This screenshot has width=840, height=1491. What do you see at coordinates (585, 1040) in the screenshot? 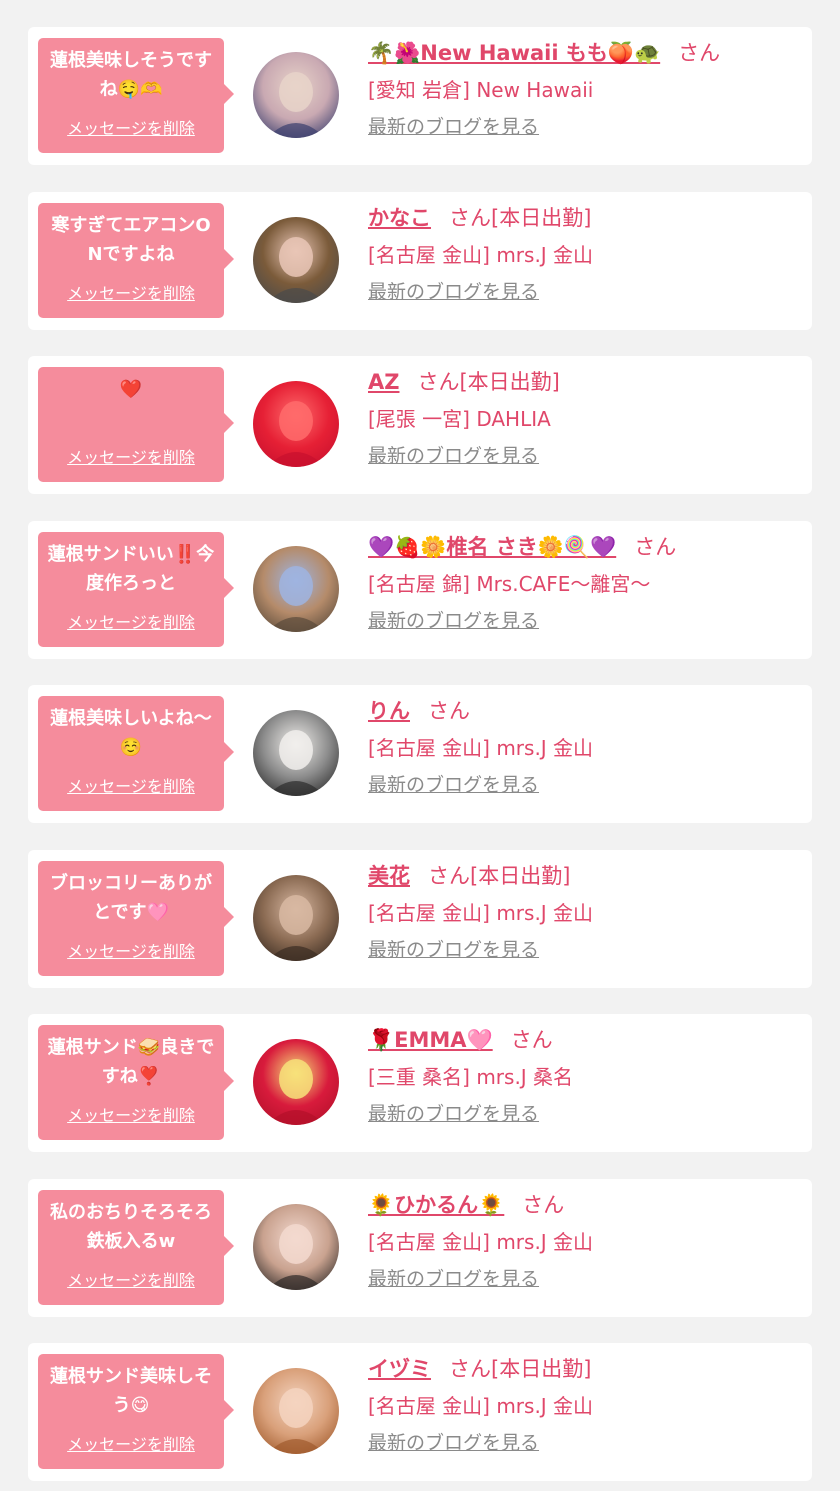
I see `sender-name-line: 🌹EMMA🩷 さん` at bounding box center [585, 1040].